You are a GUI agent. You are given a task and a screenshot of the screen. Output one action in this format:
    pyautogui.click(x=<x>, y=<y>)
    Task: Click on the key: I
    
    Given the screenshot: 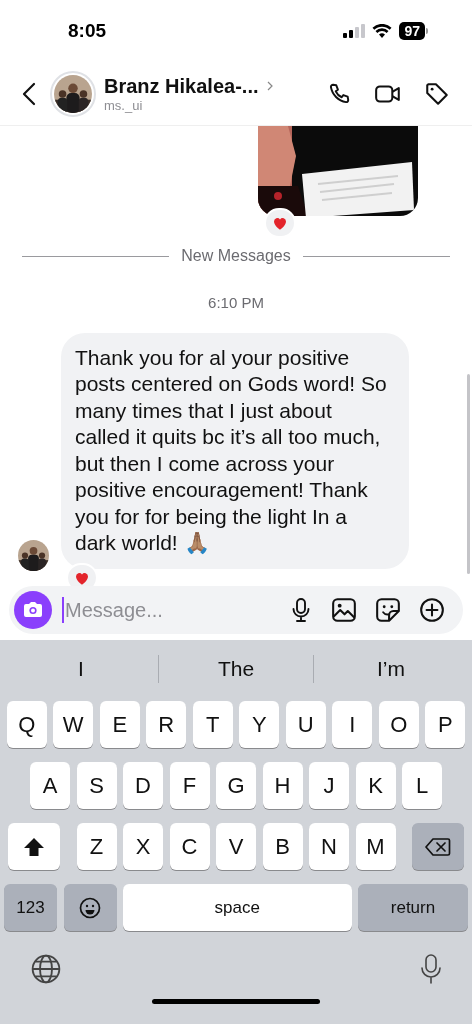 What is the action you would take?
    pyautogui.click(x=352, y=724)
    